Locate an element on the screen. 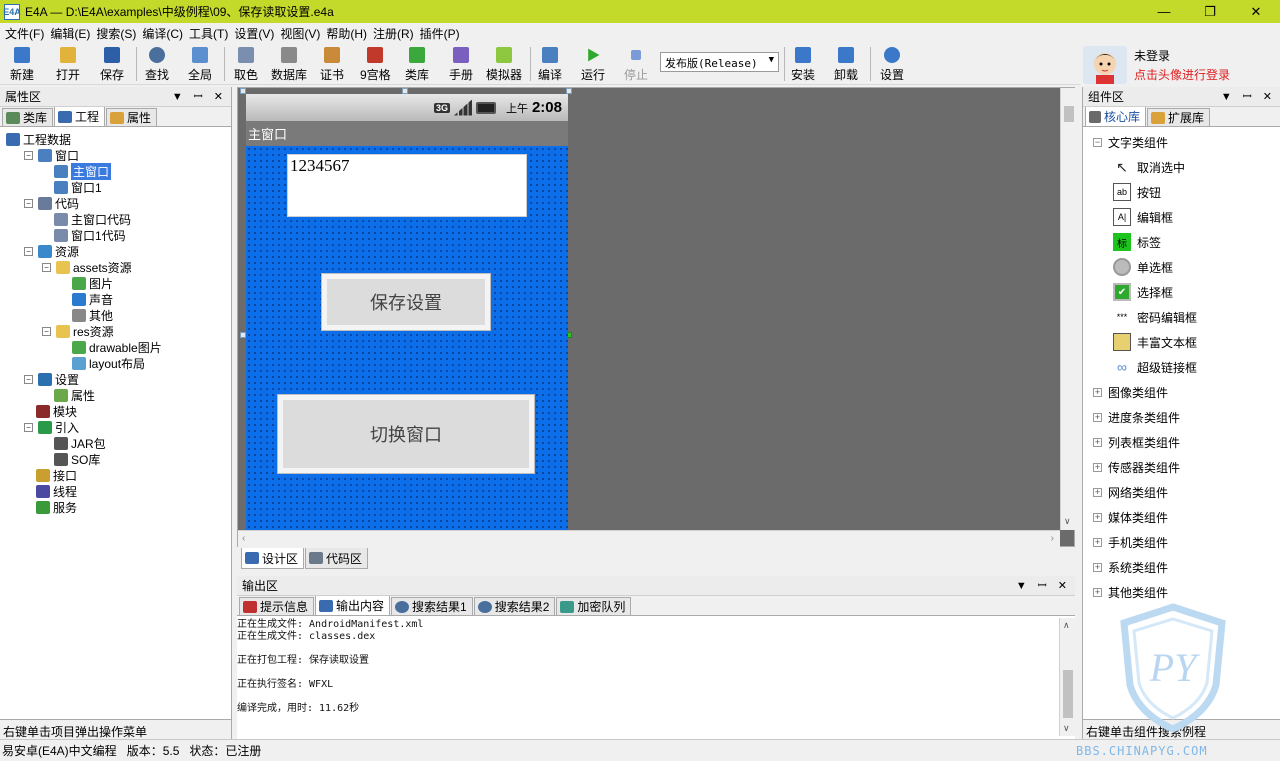 The width and height of the screenshot is (1280, 761). compile-button: 编译 is located at coordinates (550, 64).